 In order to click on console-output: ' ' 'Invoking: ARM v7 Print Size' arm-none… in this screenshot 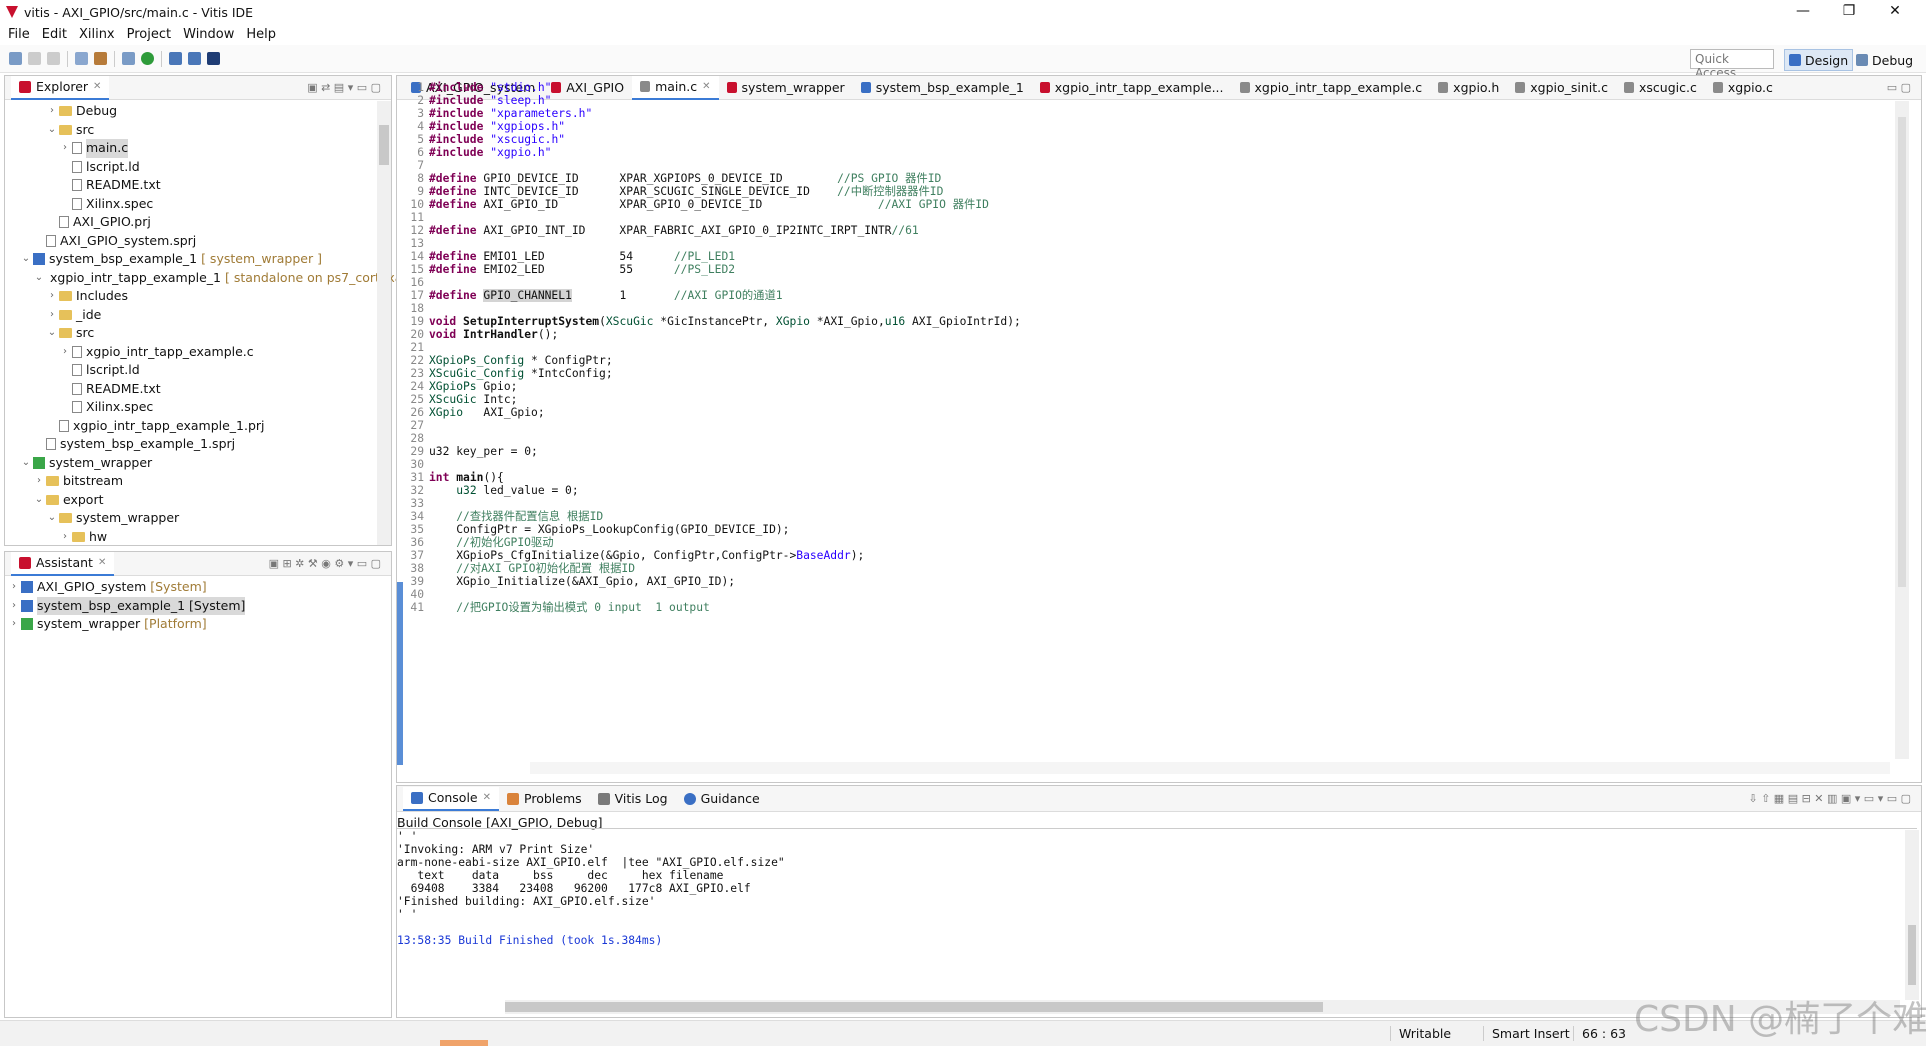, I will do `click(972, 900)`.